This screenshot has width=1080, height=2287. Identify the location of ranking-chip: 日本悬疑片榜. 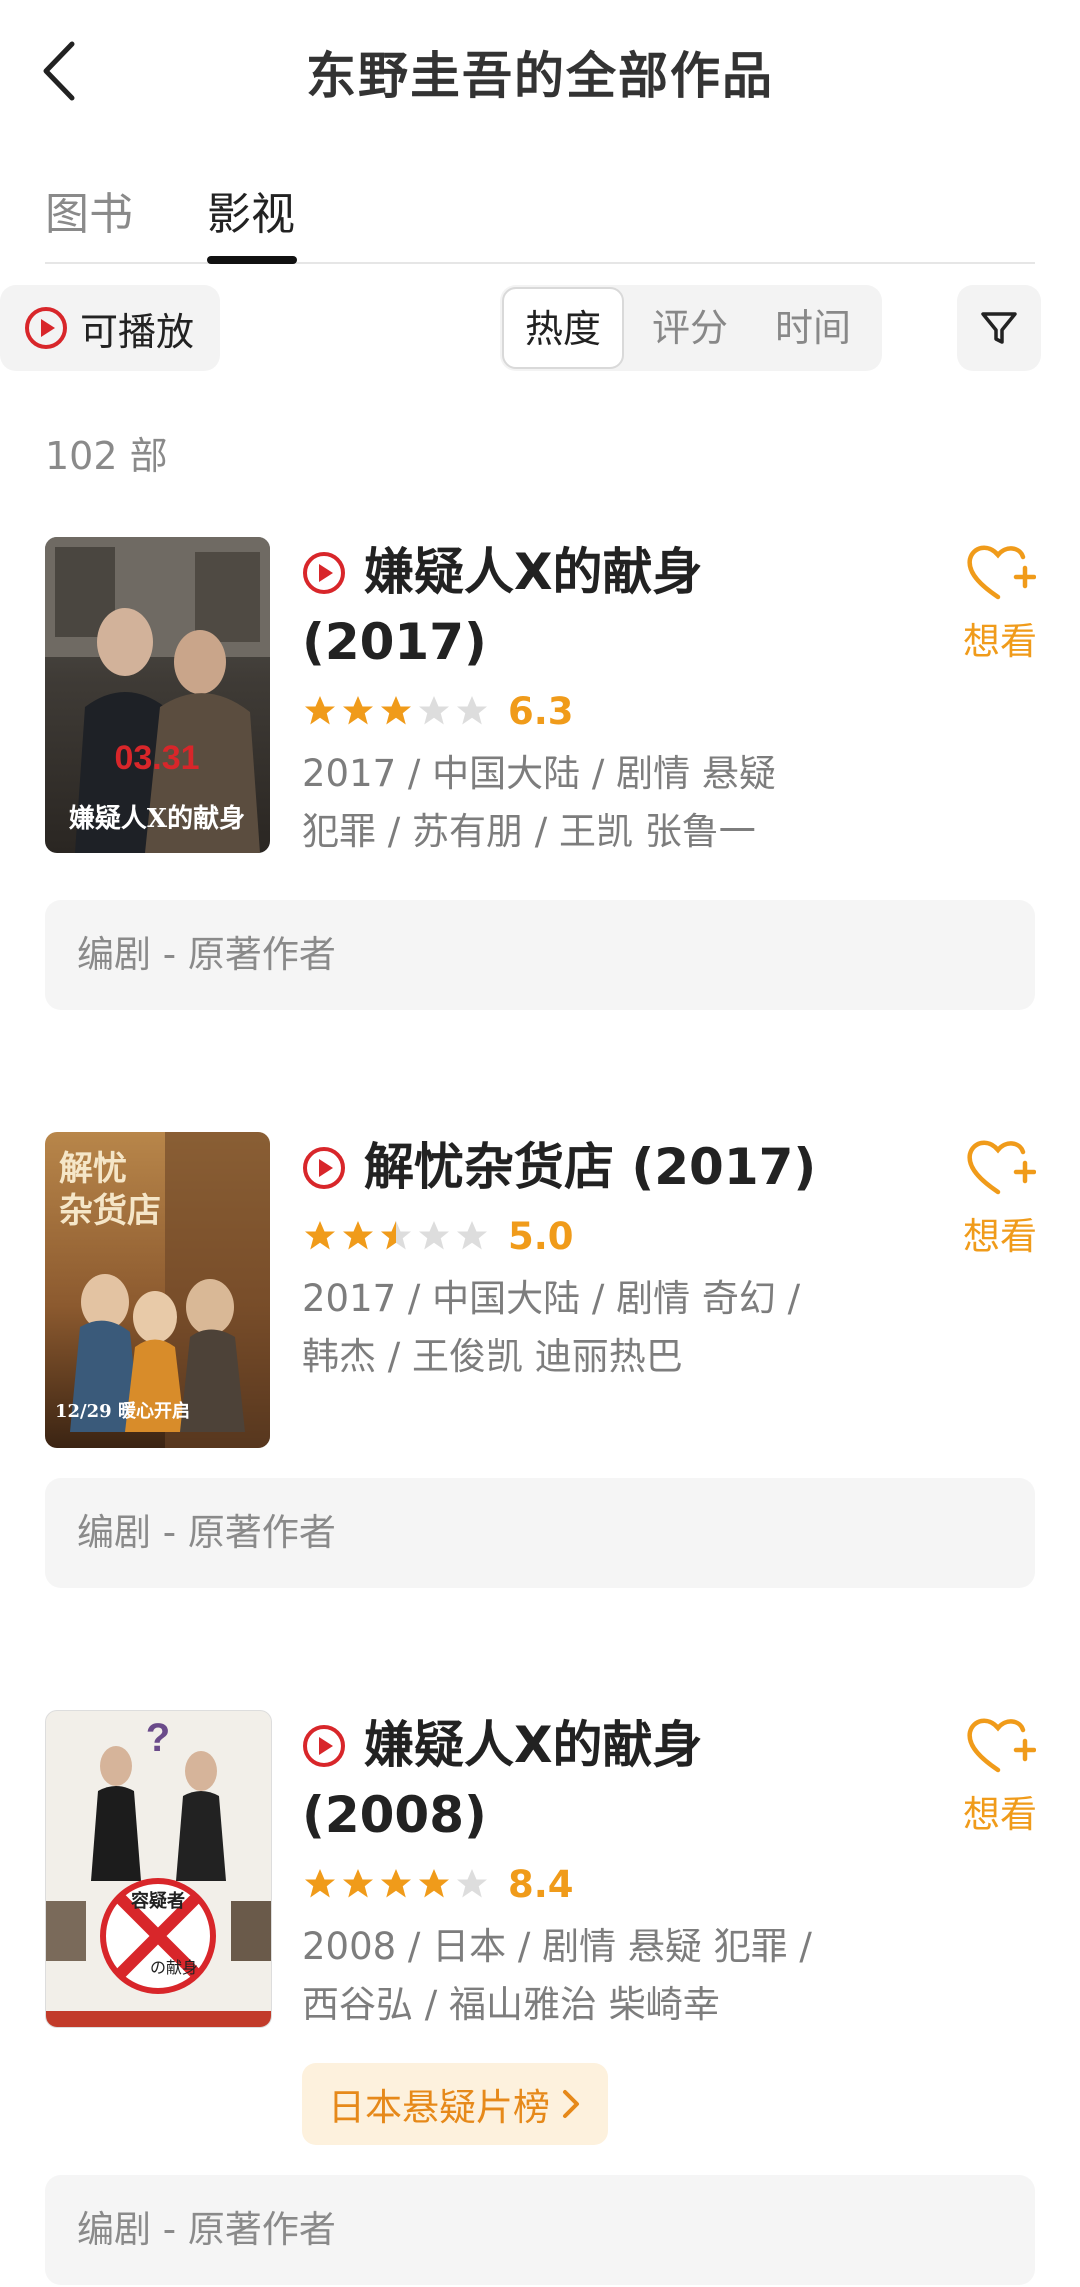
(455, 2104).